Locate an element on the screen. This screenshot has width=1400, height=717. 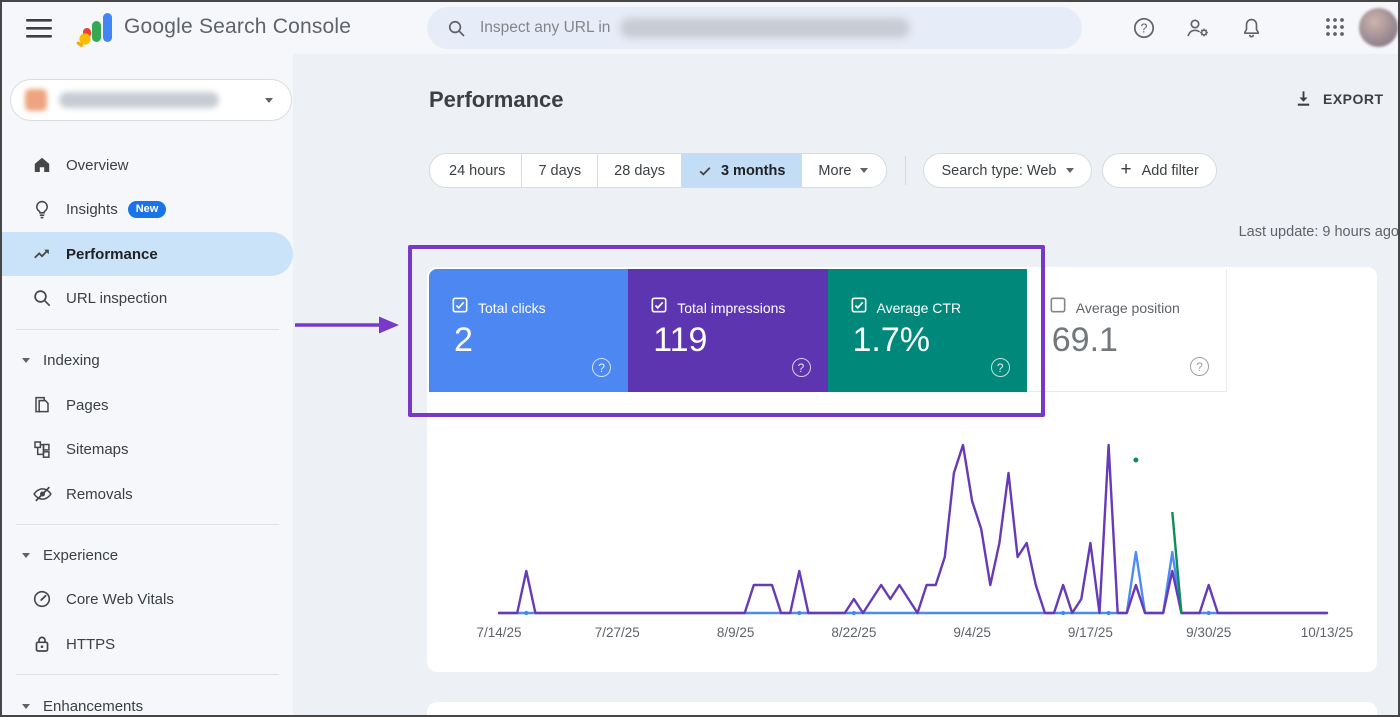
sidebar-item-insights: Insights New is located at coordinates (147, 209).